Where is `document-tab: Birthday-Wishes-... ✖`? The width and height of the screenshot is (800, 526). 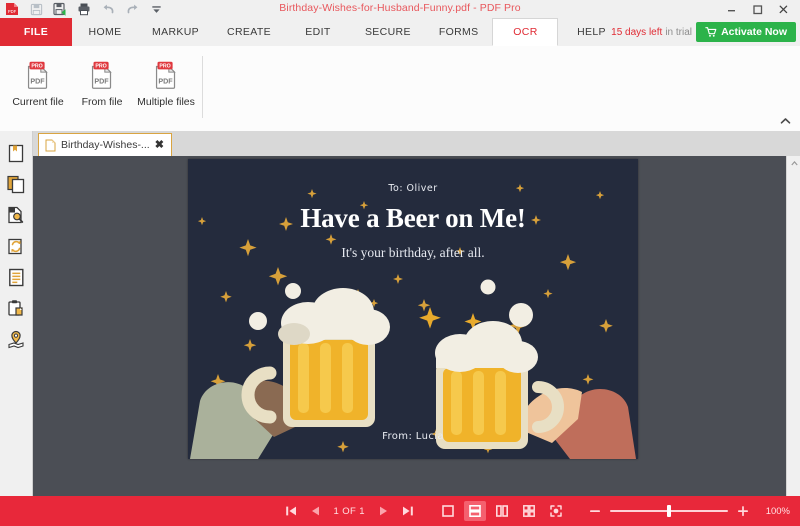 document-tab: Birthday-Wishes-... ✖ is located at coordinates (105, 144).